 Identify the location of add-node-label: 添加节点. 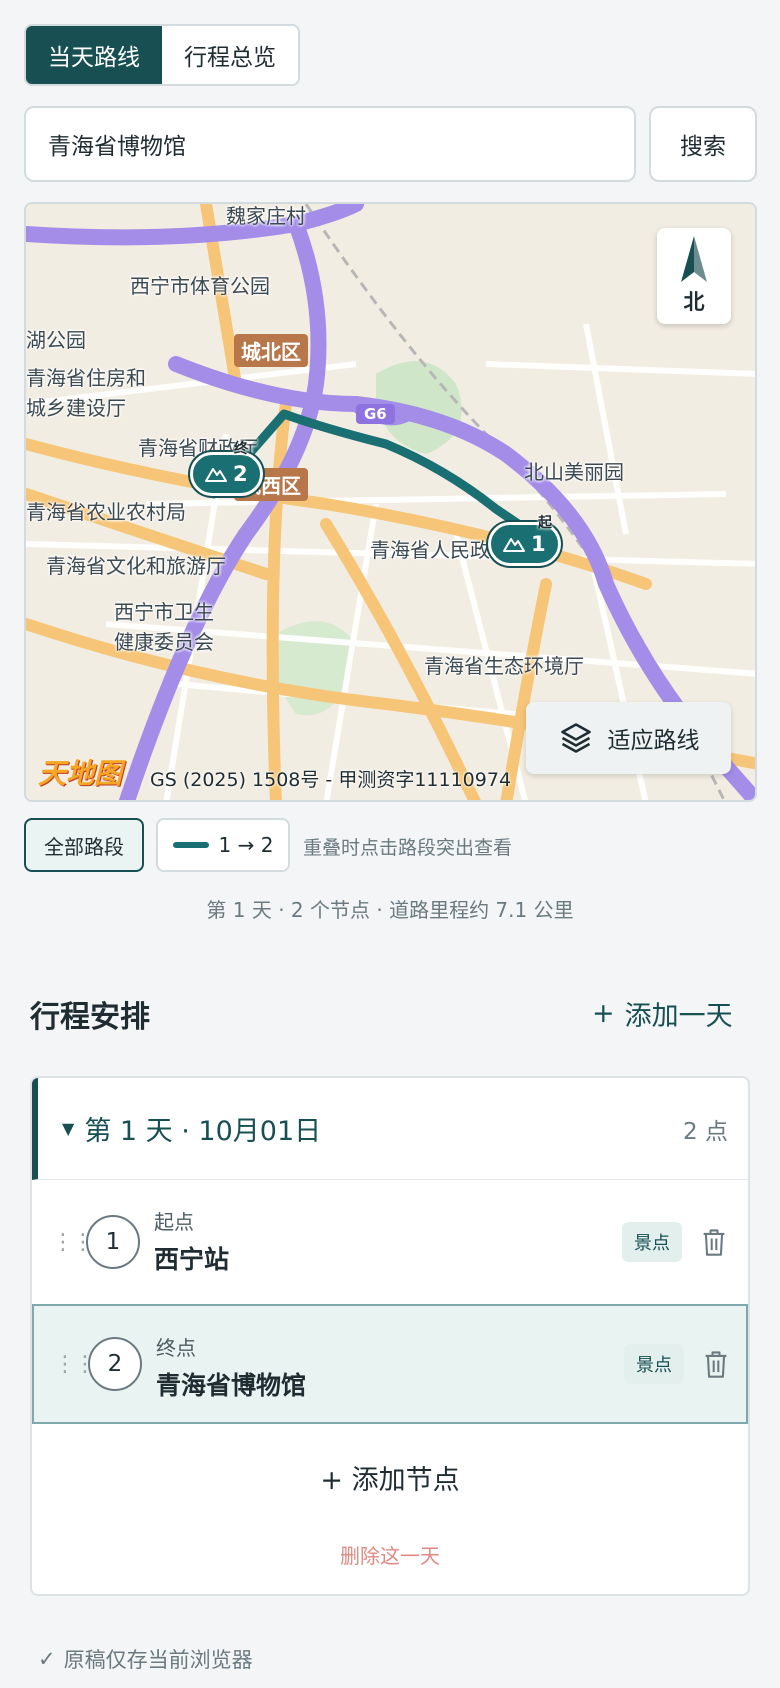
(405, 1480).